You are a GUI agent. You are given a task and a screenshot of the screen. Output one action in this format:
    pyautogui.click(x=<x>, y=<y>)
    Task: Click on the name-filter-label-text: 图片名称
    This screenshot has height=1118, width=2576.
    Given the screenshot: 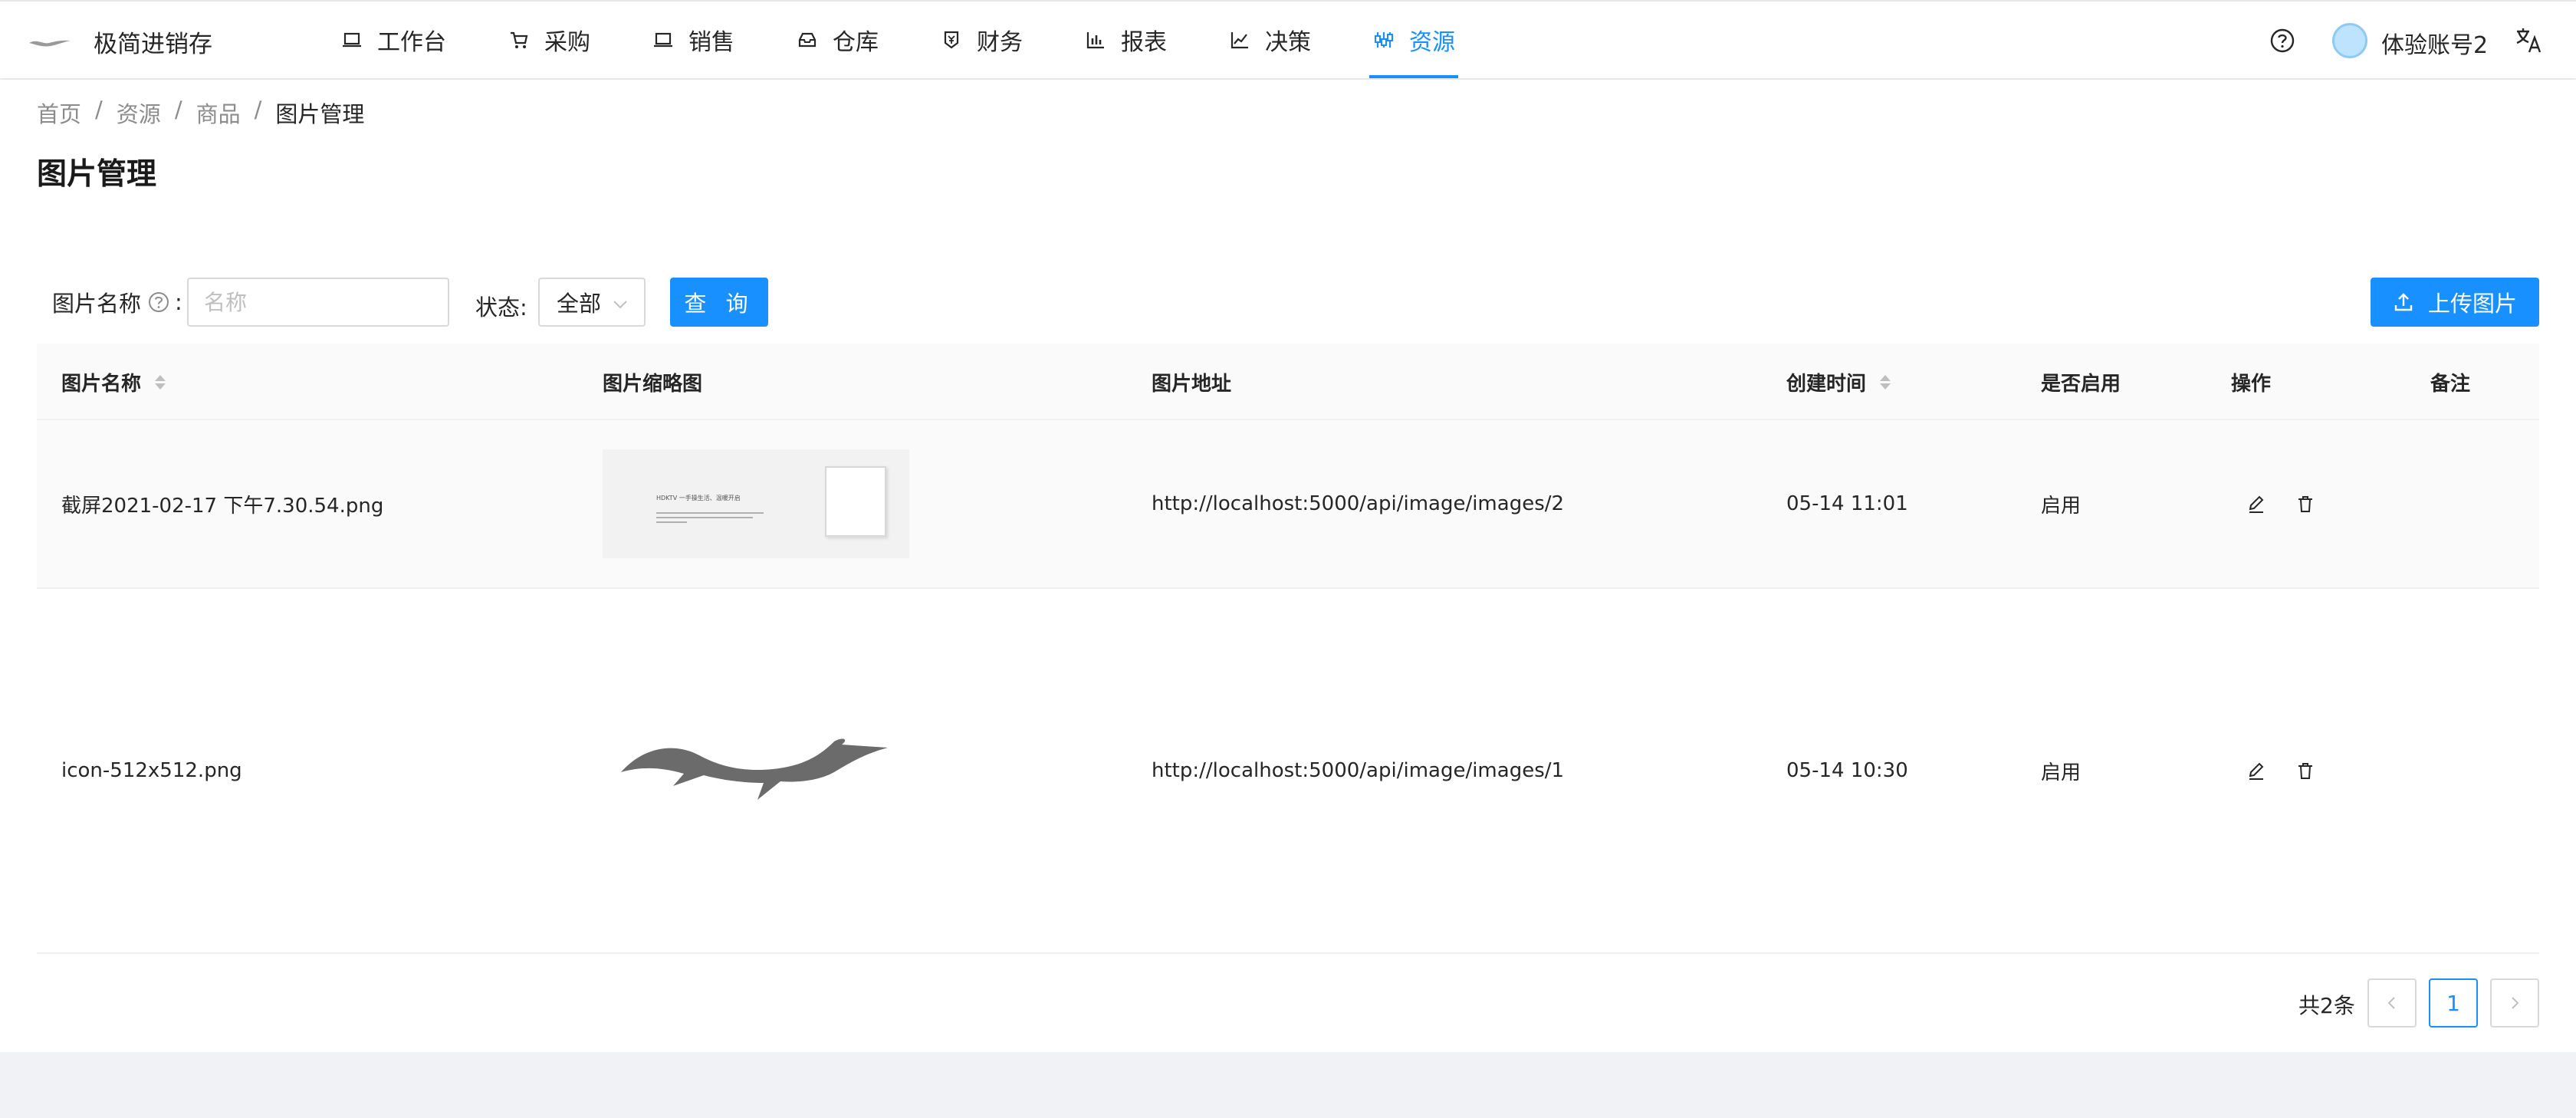 What is the action you would take?
    pyautogui.click(x=97, y=304)
    